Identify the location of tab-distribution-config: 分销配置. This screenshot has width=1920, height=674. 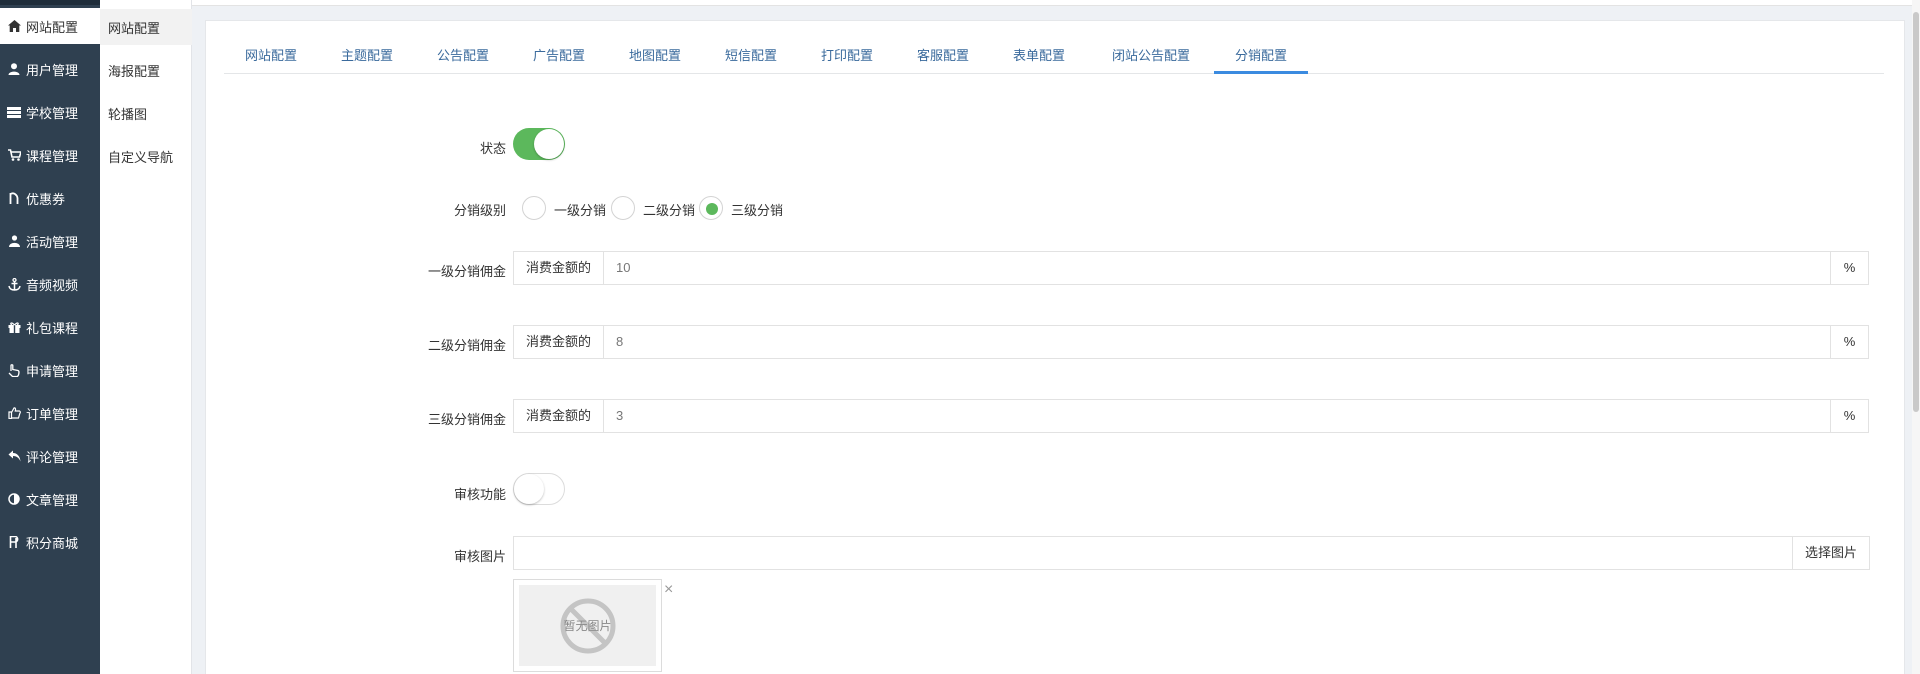
(1261, 56).